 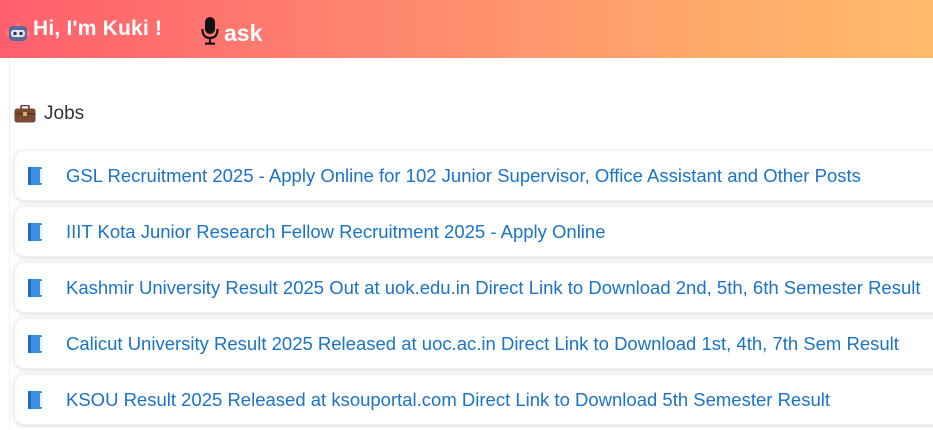 What do you see at coordinates (64, 113) in the screenshot?
I see `section-title: Jobs` at bounding box center [64, 113].